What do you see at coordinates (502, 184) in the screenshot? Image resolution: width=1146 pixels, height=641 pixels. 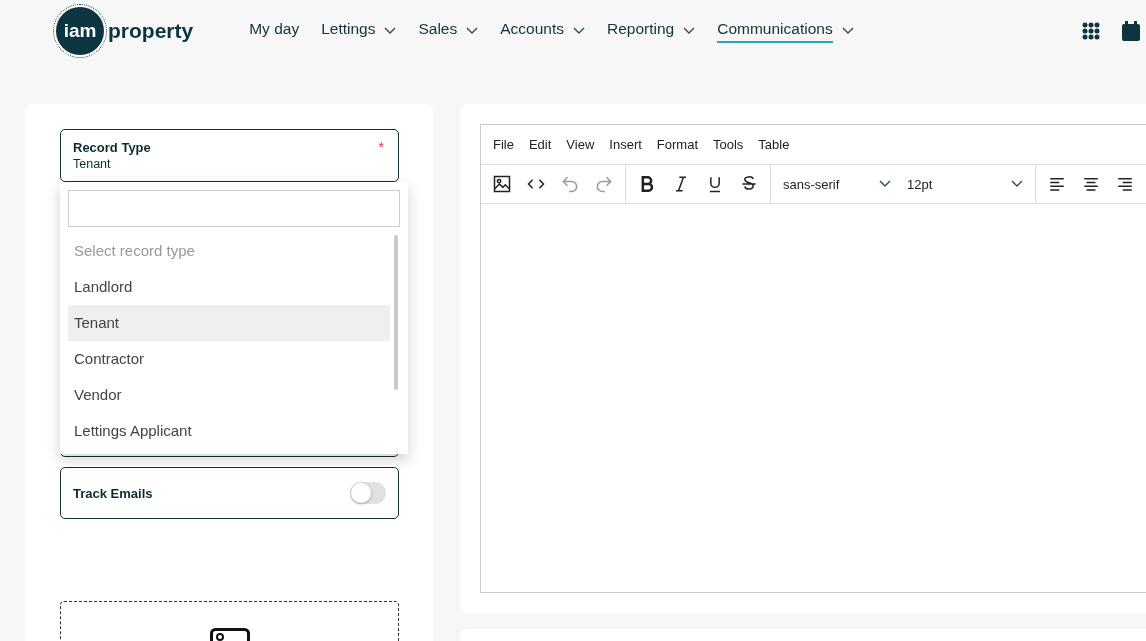 I see `image-icon` at bounding box center [502, 184].